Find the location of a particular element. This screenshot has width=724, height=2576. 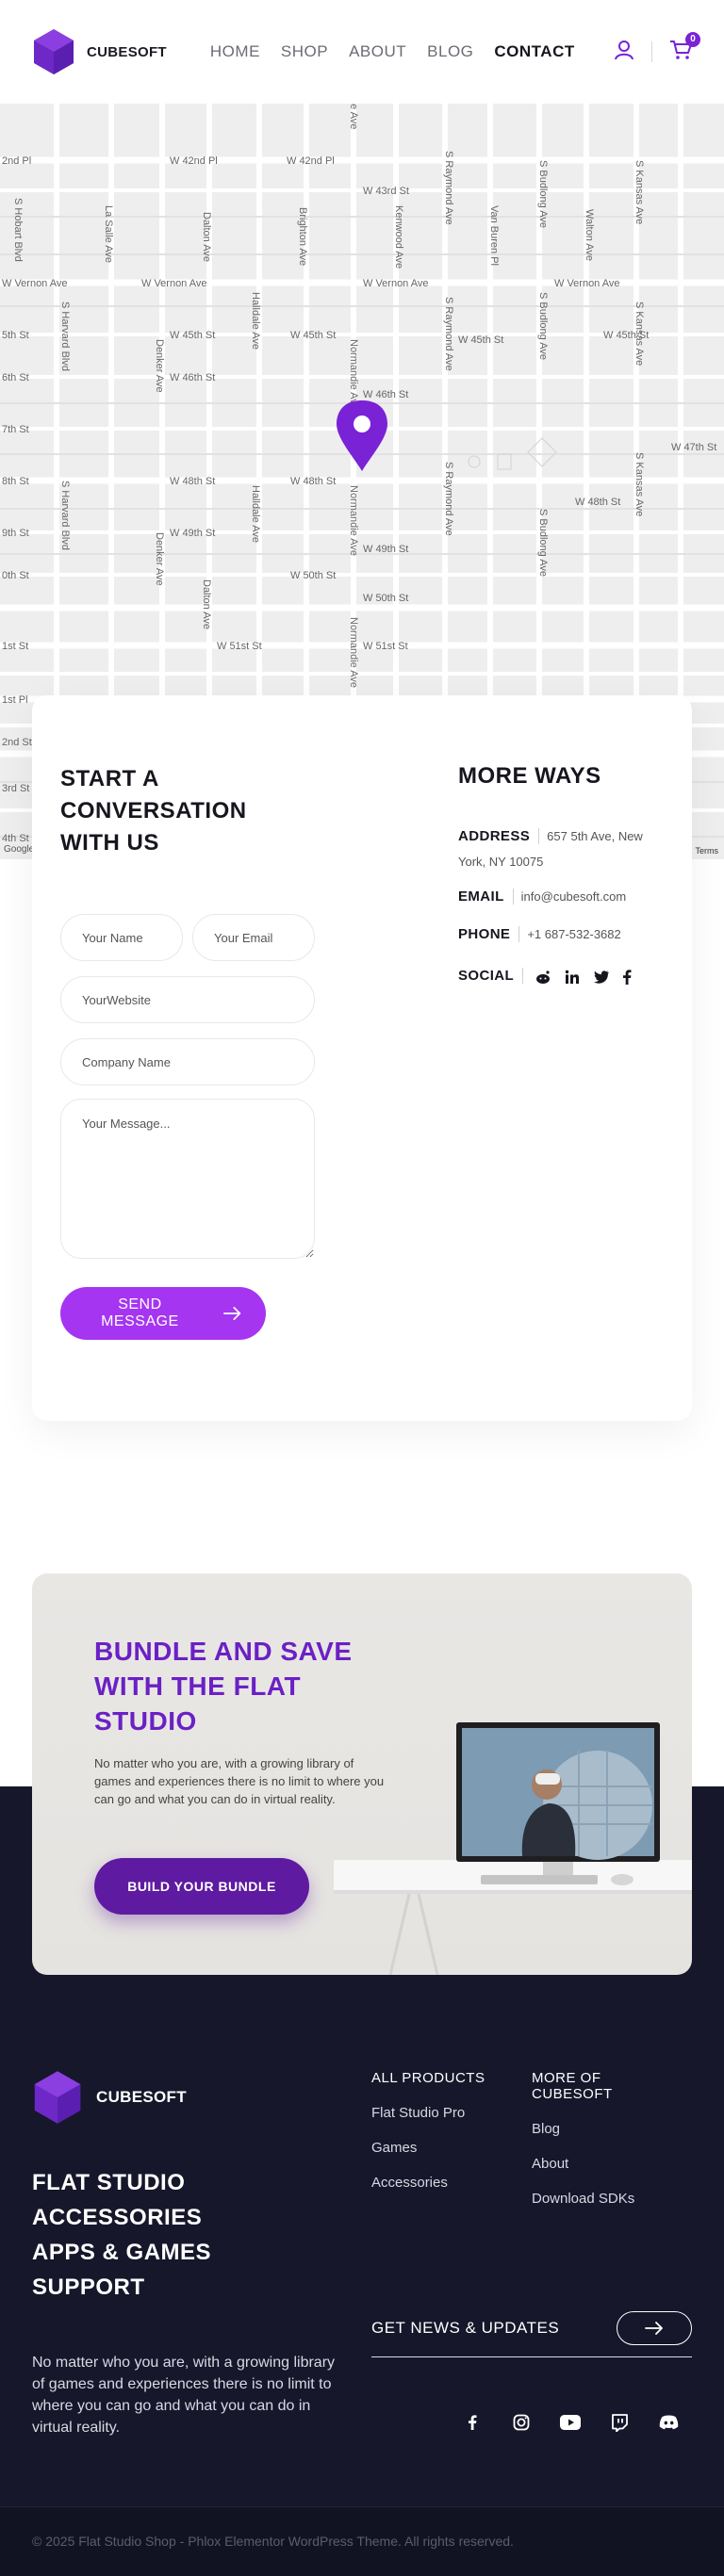

discord-icon is located at coordinates (668, 2422).